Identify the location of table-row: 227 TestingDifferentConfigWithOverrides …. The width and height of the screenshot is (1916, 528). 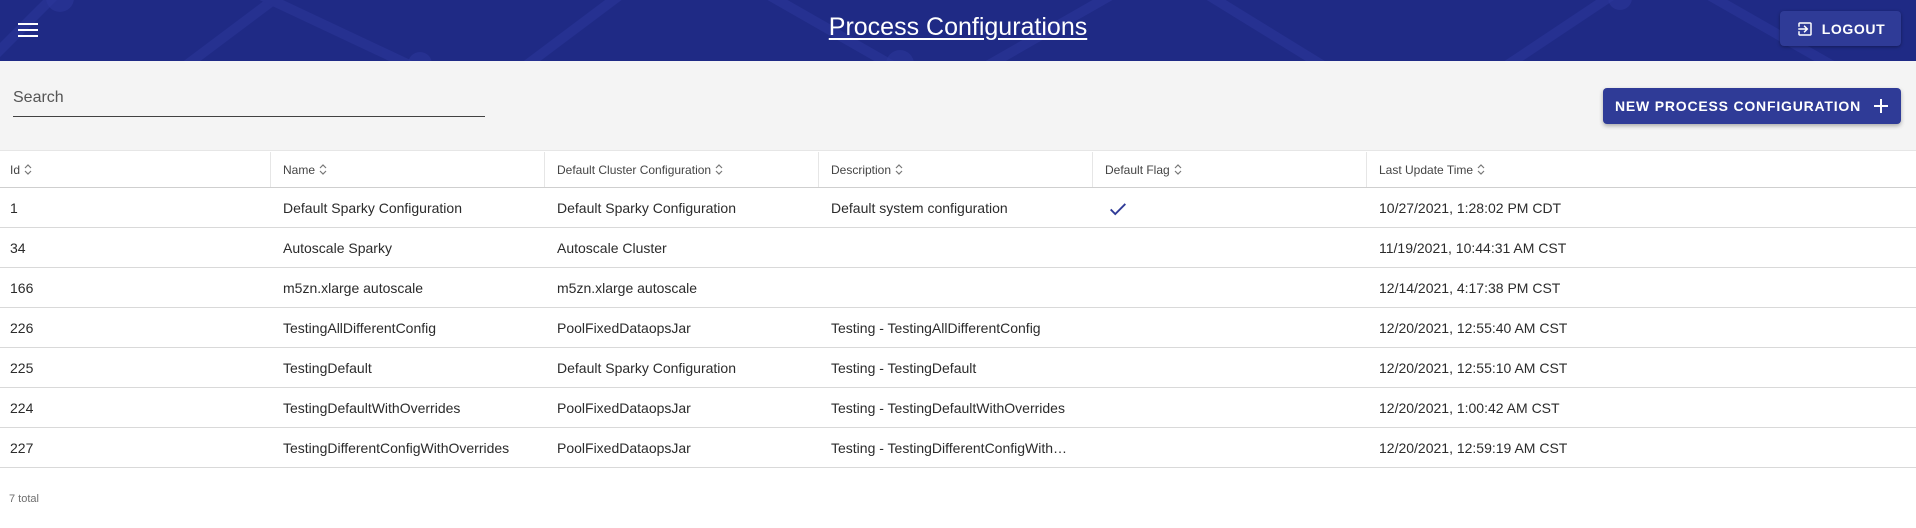
(958, 448).